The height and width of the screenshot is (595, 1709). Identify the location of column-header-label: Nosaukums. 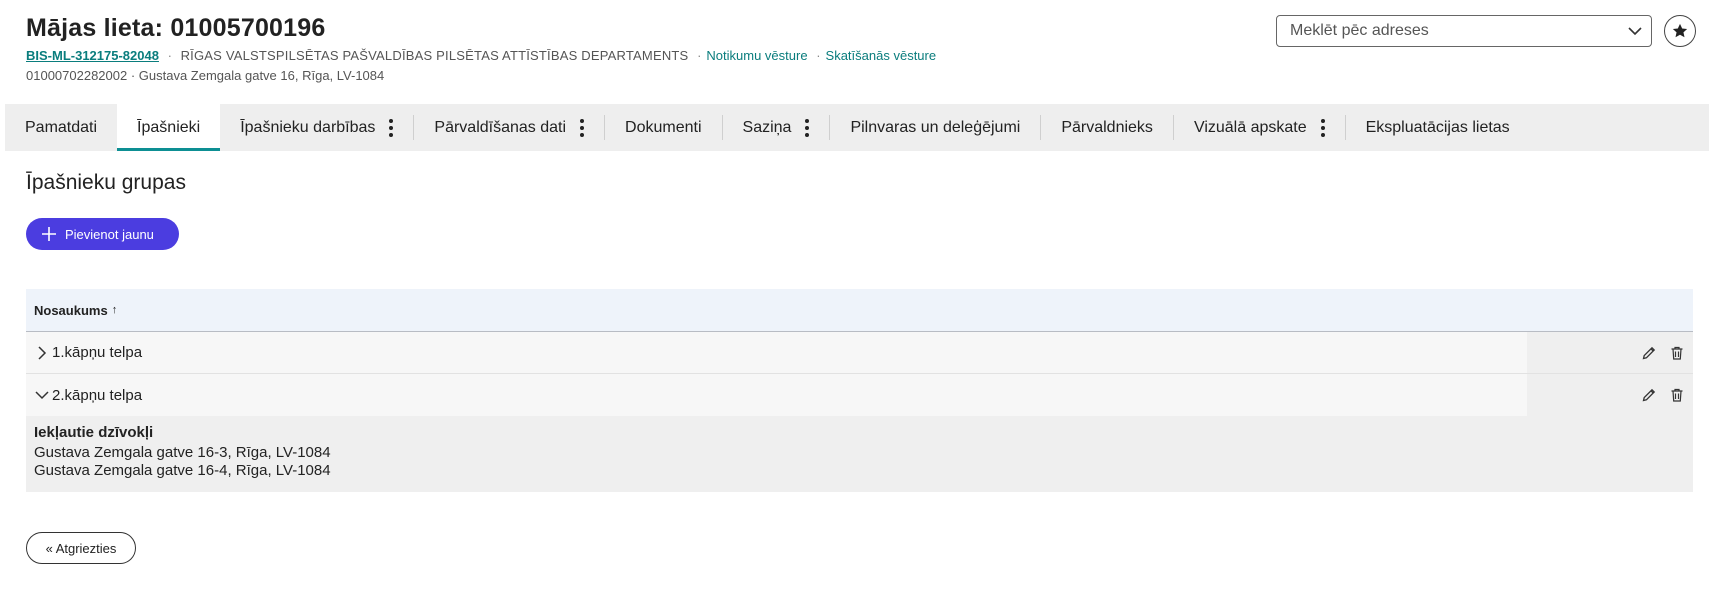
(71, 310).